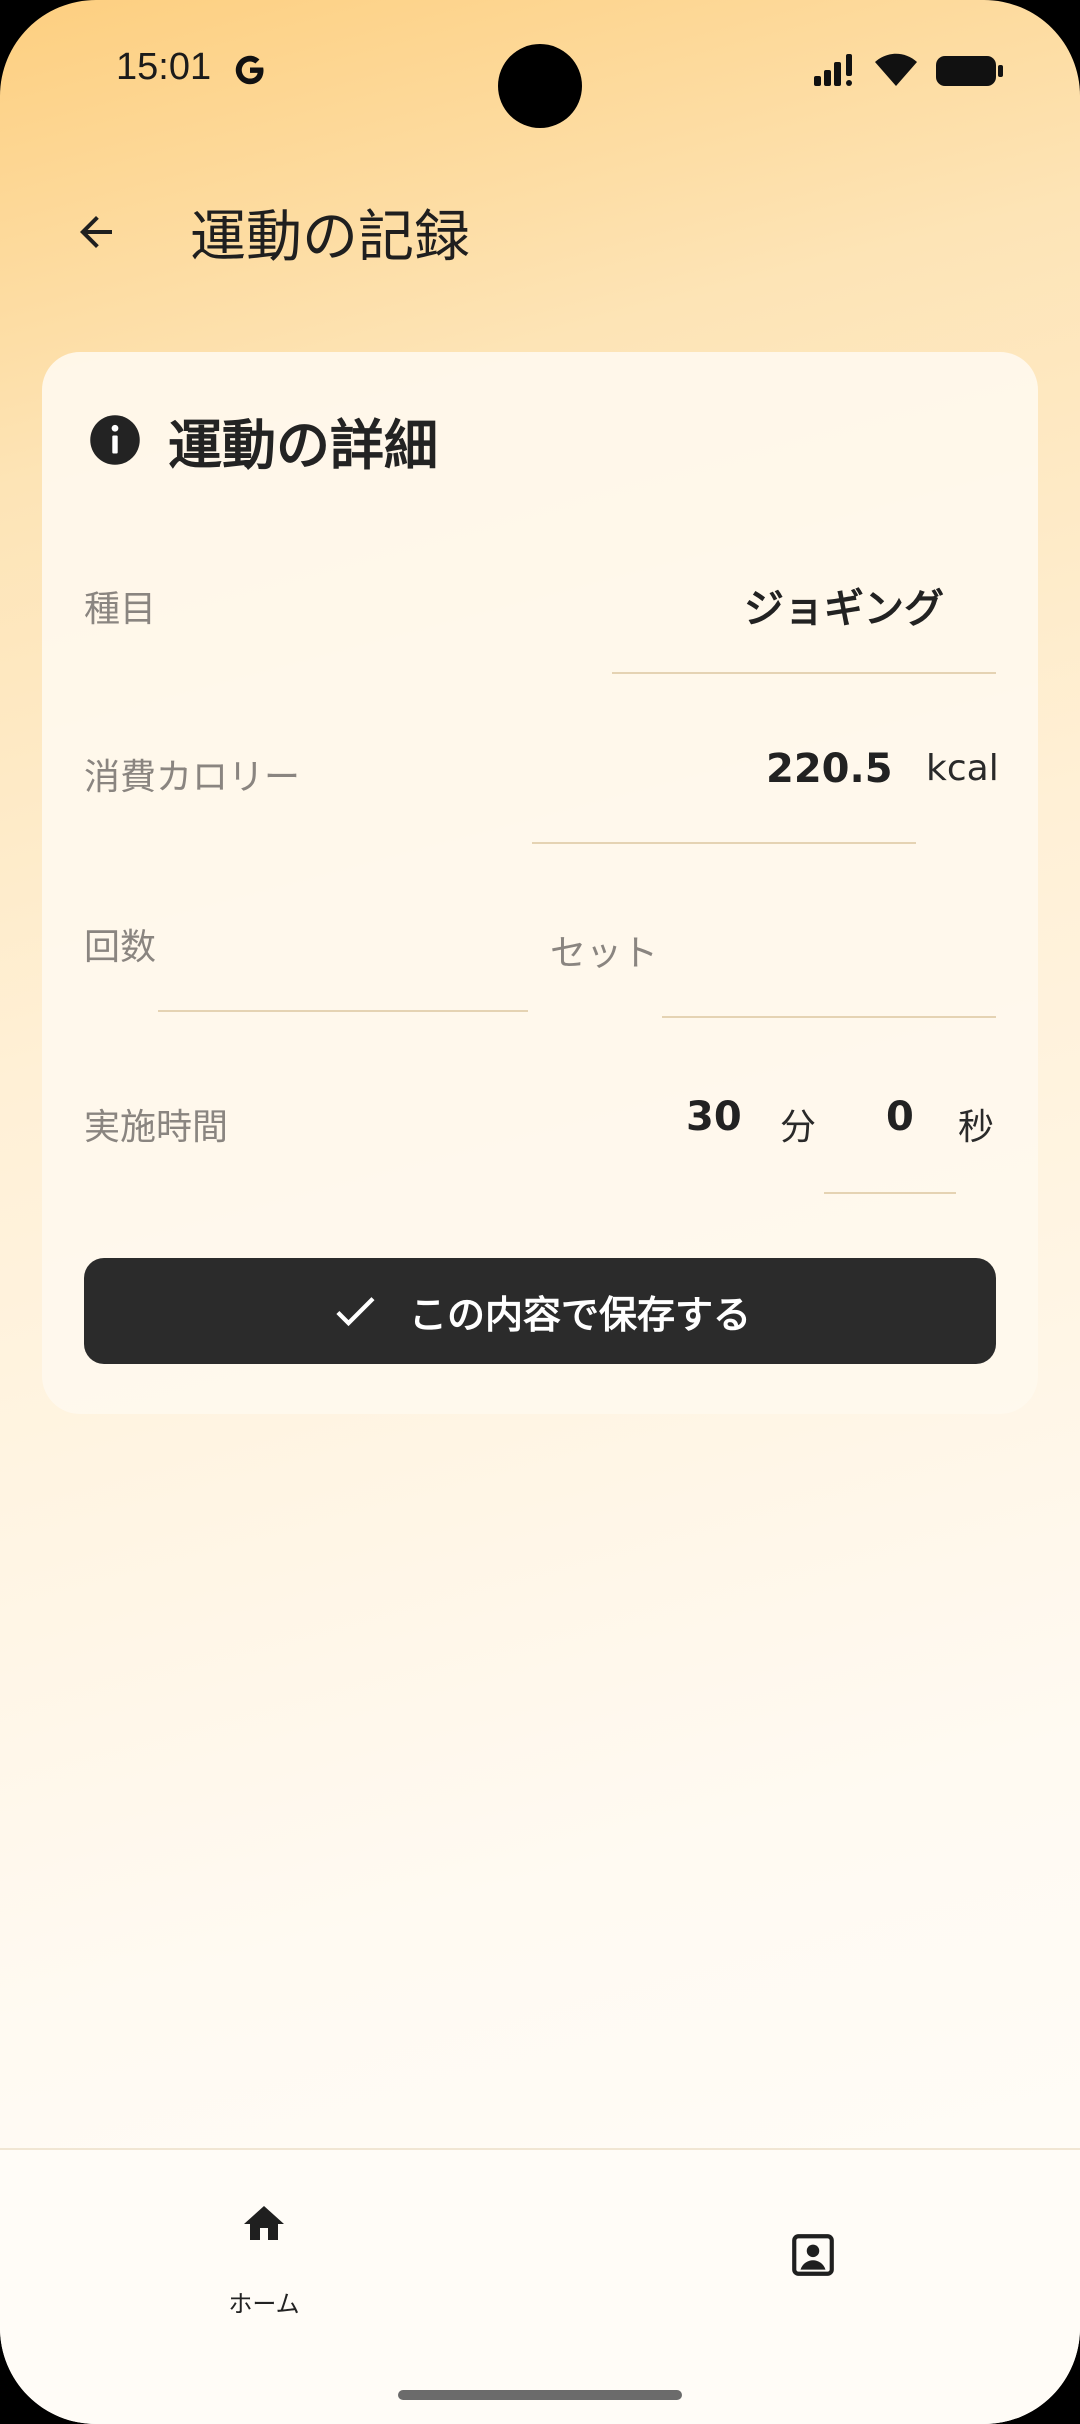 The image size is (1080, 2424). I want to click on google-g-icon, so click(249, 70).